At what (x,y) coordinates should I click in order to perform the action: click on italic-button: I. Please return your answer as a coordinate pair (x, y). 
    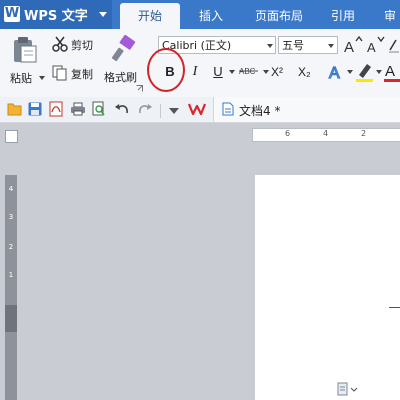
    Looking at the image, I should click on (195, 72).